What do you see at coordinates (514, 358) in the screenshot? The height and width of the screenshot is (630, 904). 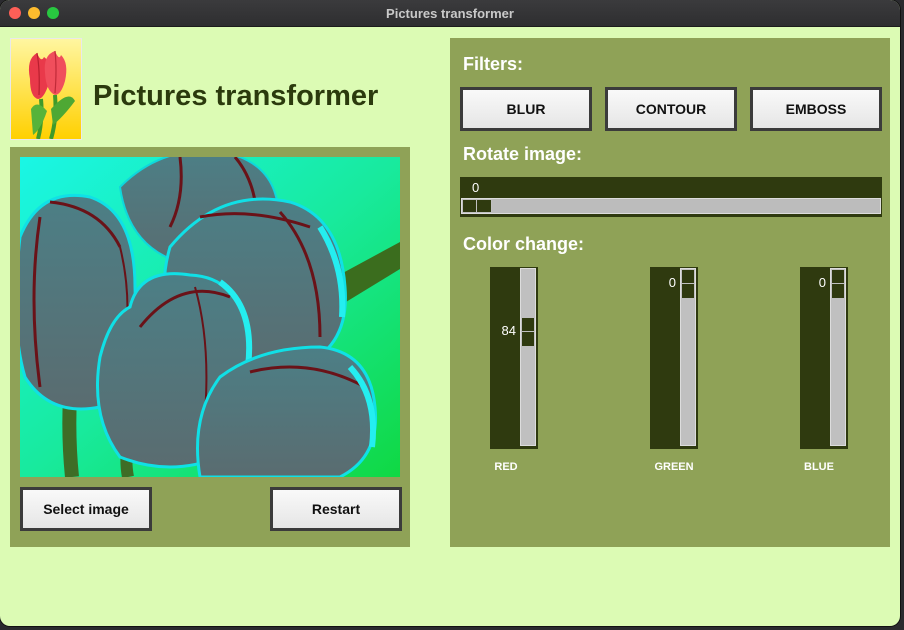 I see `red-slider: 84` at bounding box center [514, 358].